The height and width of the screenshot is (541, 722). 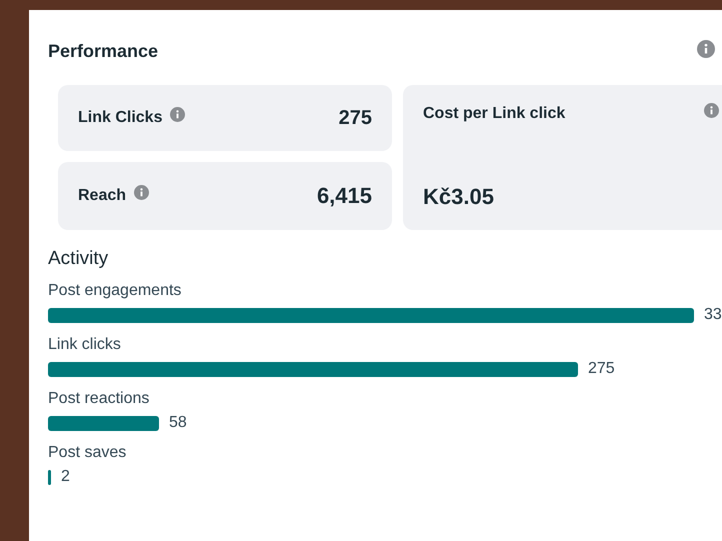 I want to click on section-title: Activity, so click(x=79, y=259).